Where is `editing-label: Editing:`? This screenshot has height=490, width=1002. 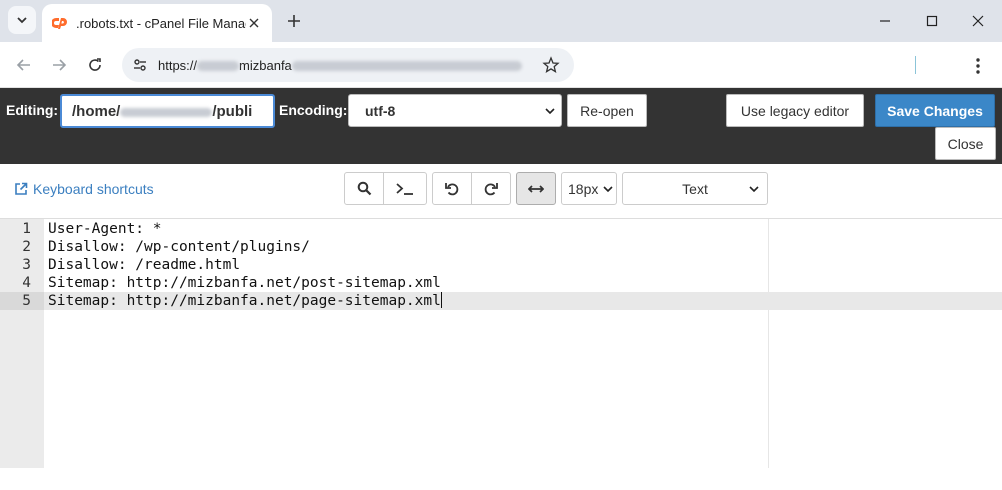 editing-label: Editing: is located at coordinates (32, 110).